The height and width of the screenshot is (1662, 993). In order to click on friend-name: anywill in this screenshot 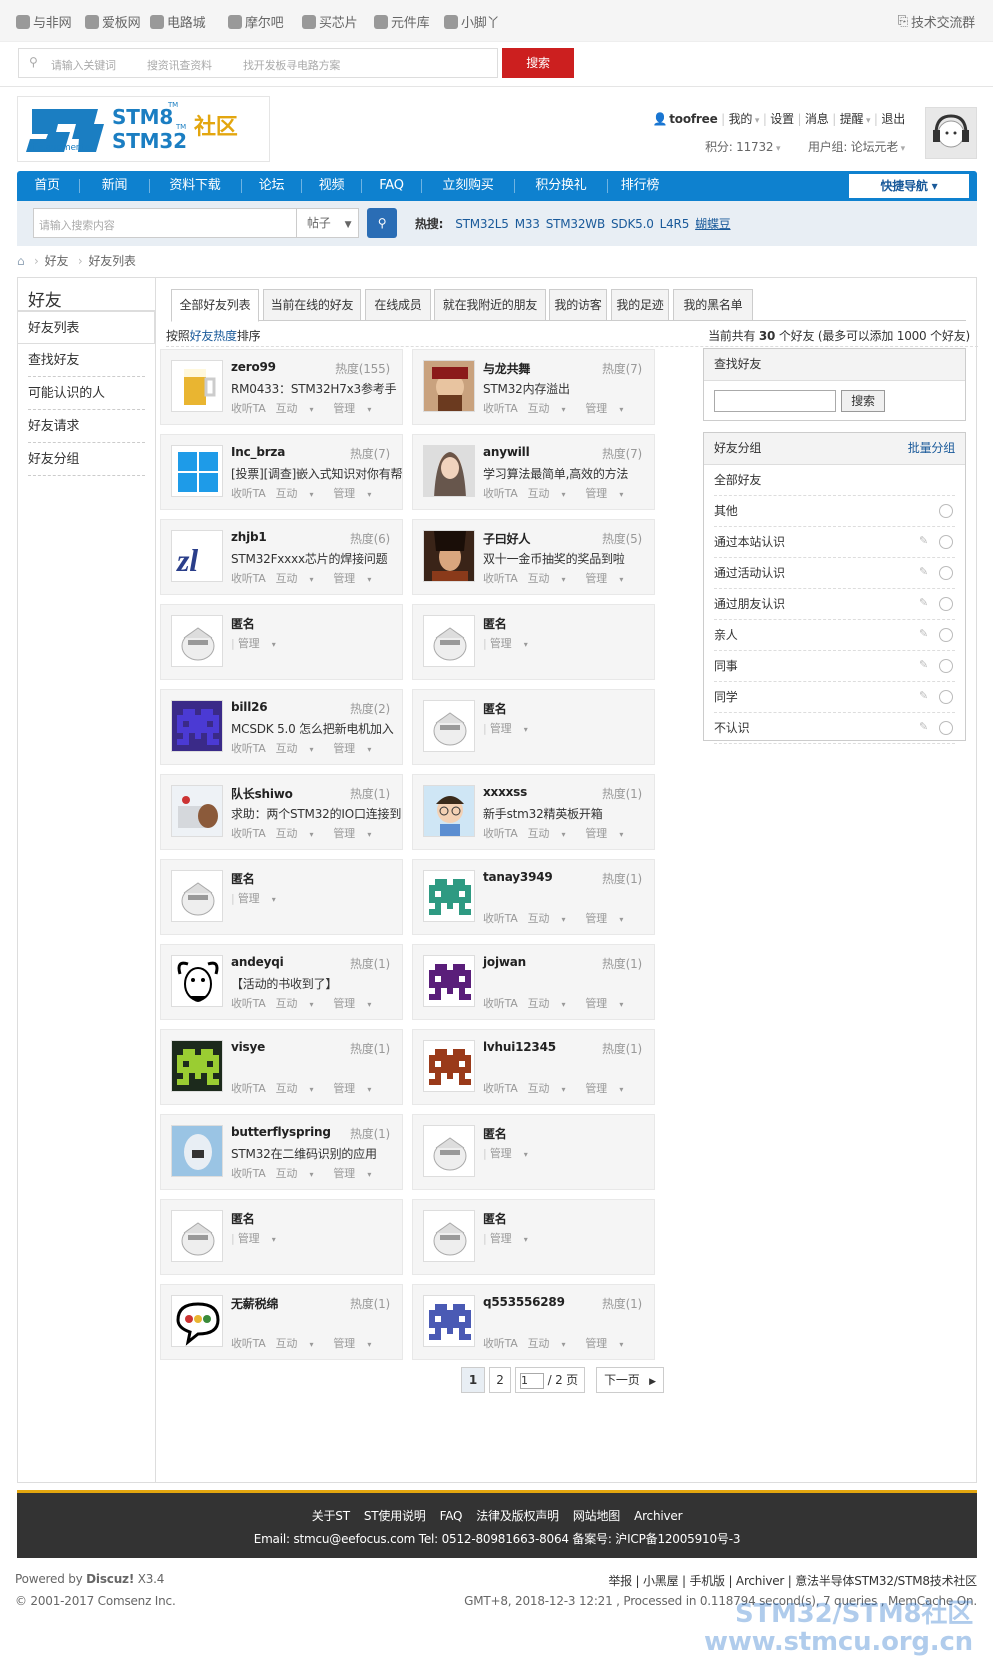, I will do `click(506, 452)`.